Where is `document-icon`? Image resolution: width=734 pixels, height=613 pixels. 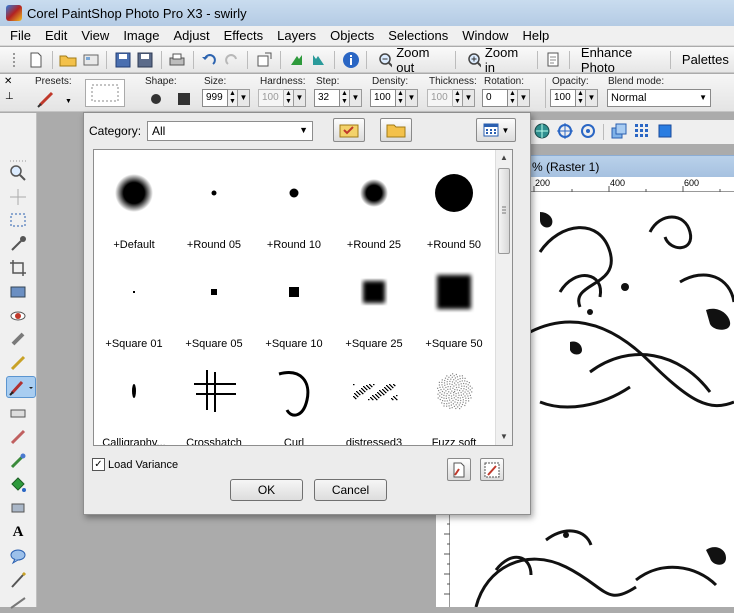 document-icon is located at coordinates (553, 60).